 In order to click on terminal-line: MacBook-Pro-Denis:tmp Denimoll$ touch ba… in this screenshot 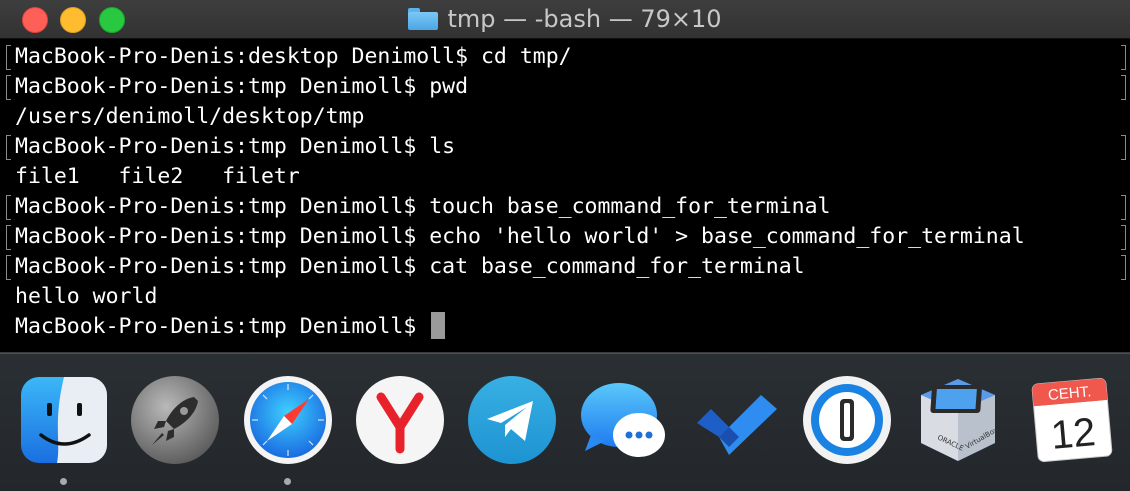, I will do `click(565, 207)`.